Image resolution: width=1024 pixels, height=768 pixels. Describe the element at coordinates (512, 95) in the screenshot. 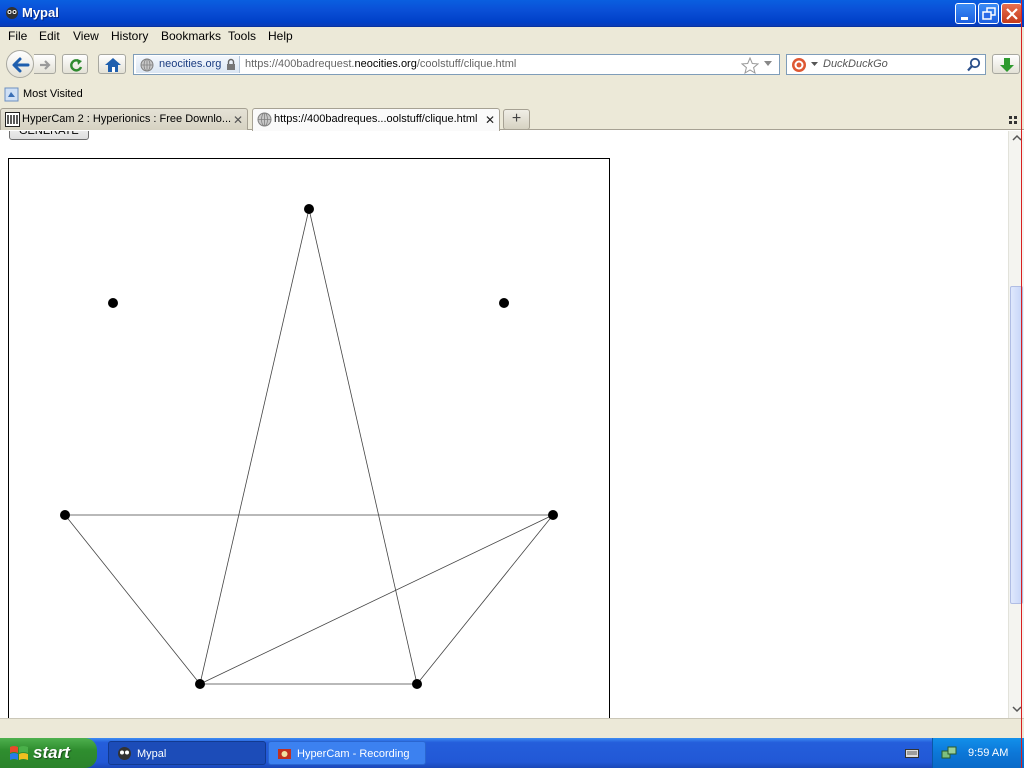

I see `bookmarks-toolbar: Most Visited` at that location.